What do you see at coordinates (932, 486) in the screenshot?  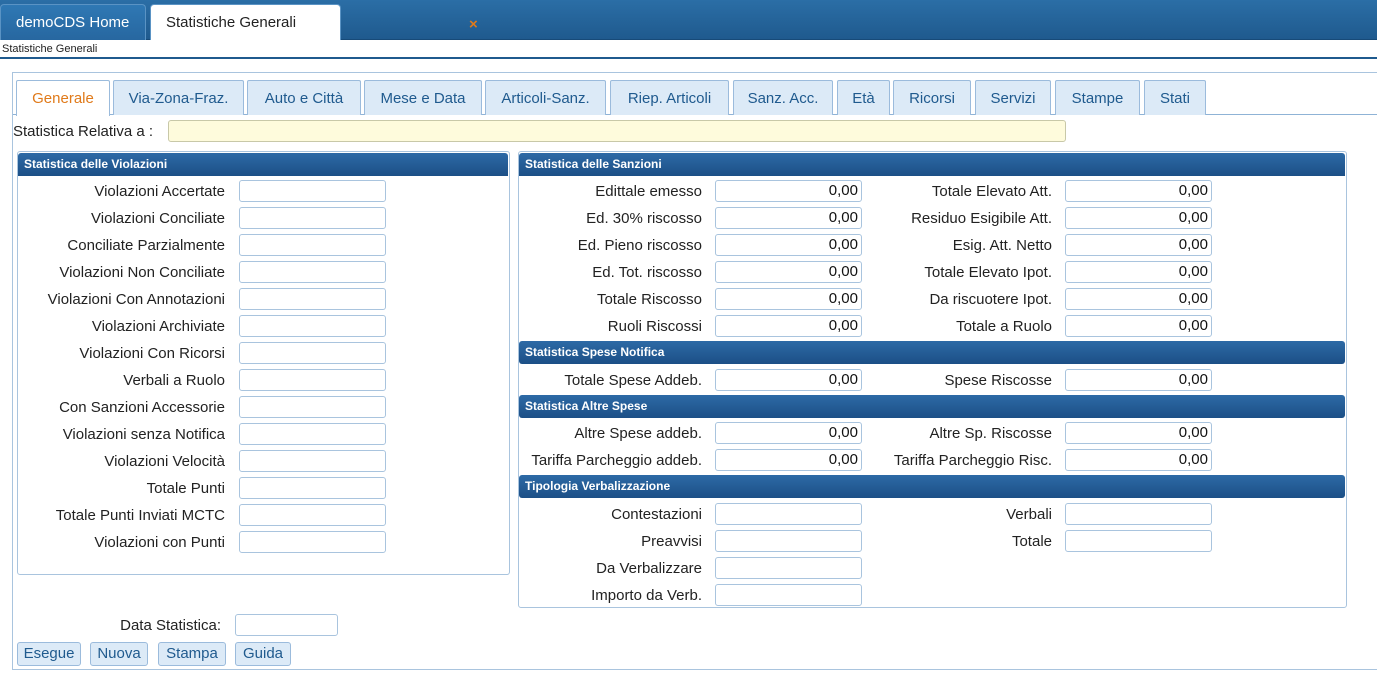 I see `tipologia-title: Tipologia Verbalizzazione` at bounding box center [932, 486].